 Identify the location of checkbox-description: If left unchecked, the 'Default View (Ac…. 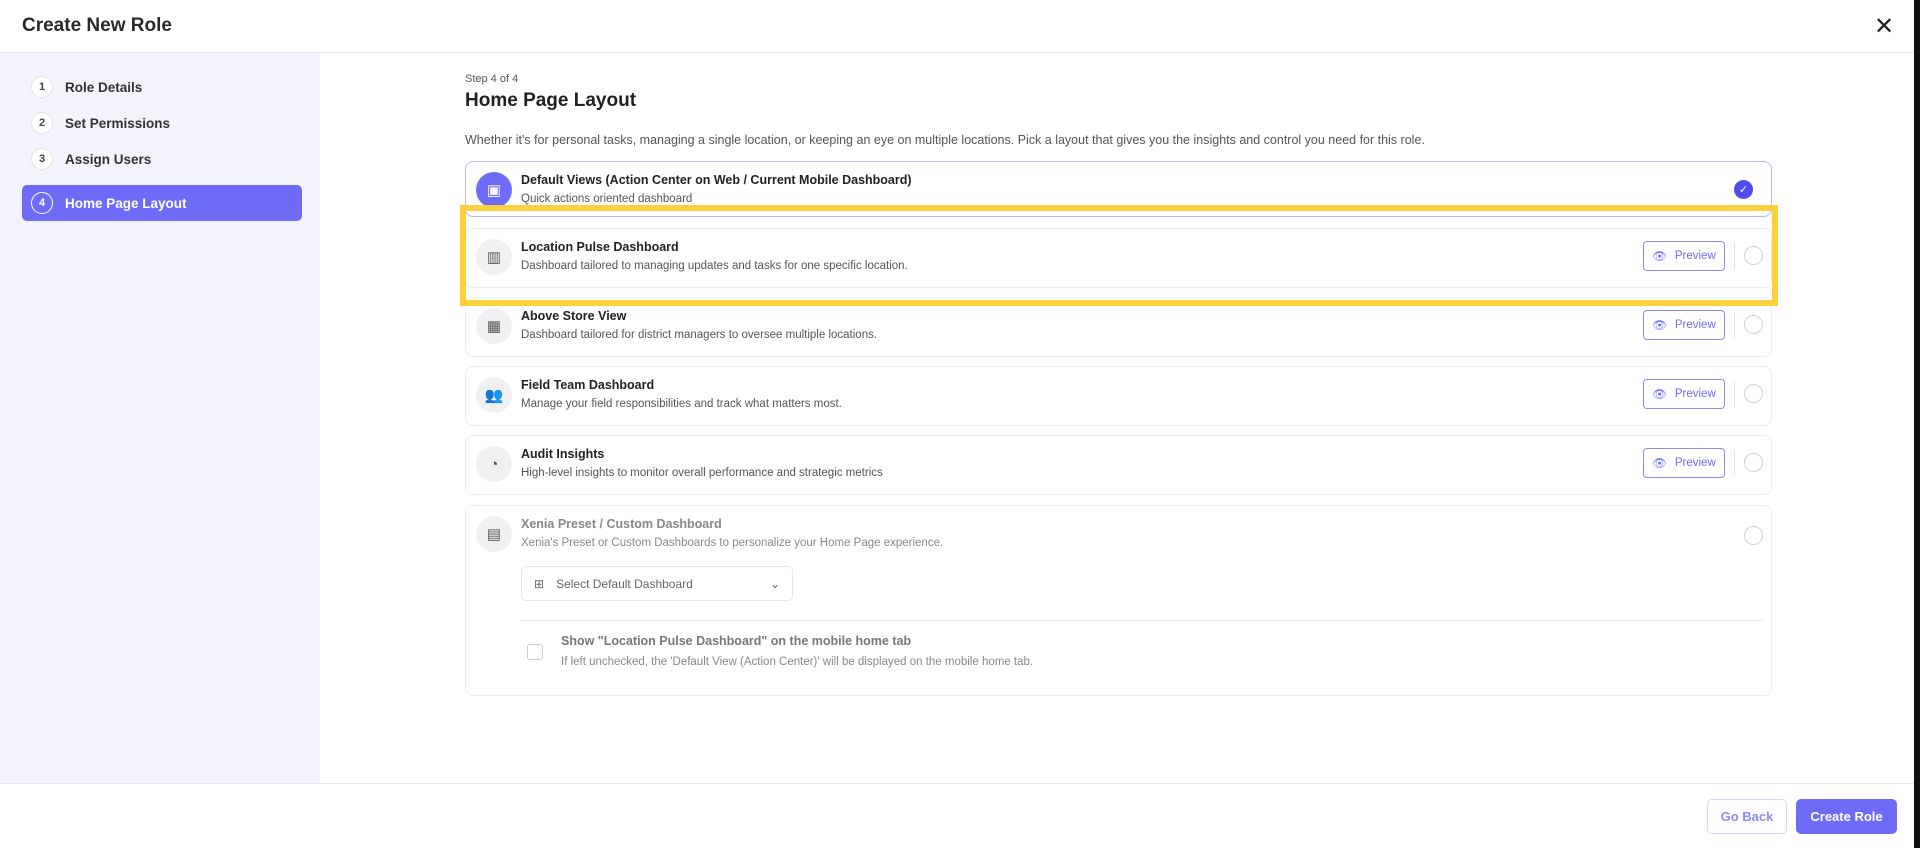
(797, 662).